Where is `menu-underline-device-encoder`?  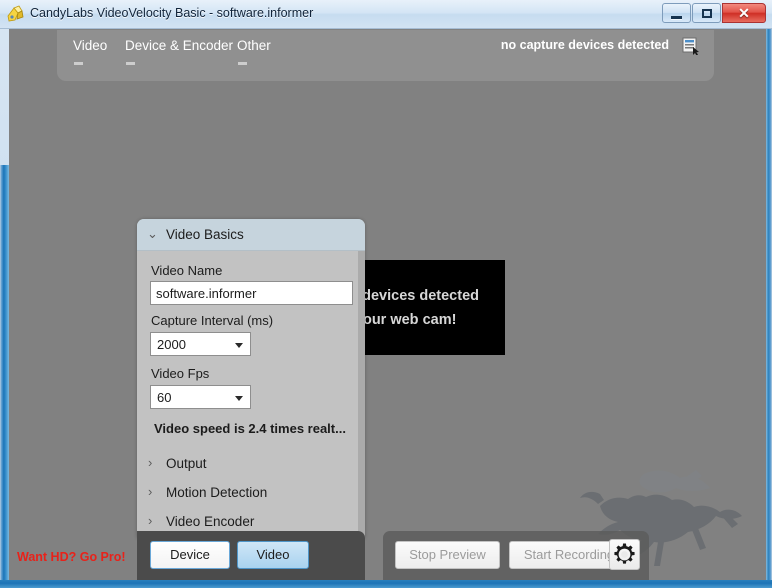
menu-underline-device-encoder is located at coordinates (130, 63).